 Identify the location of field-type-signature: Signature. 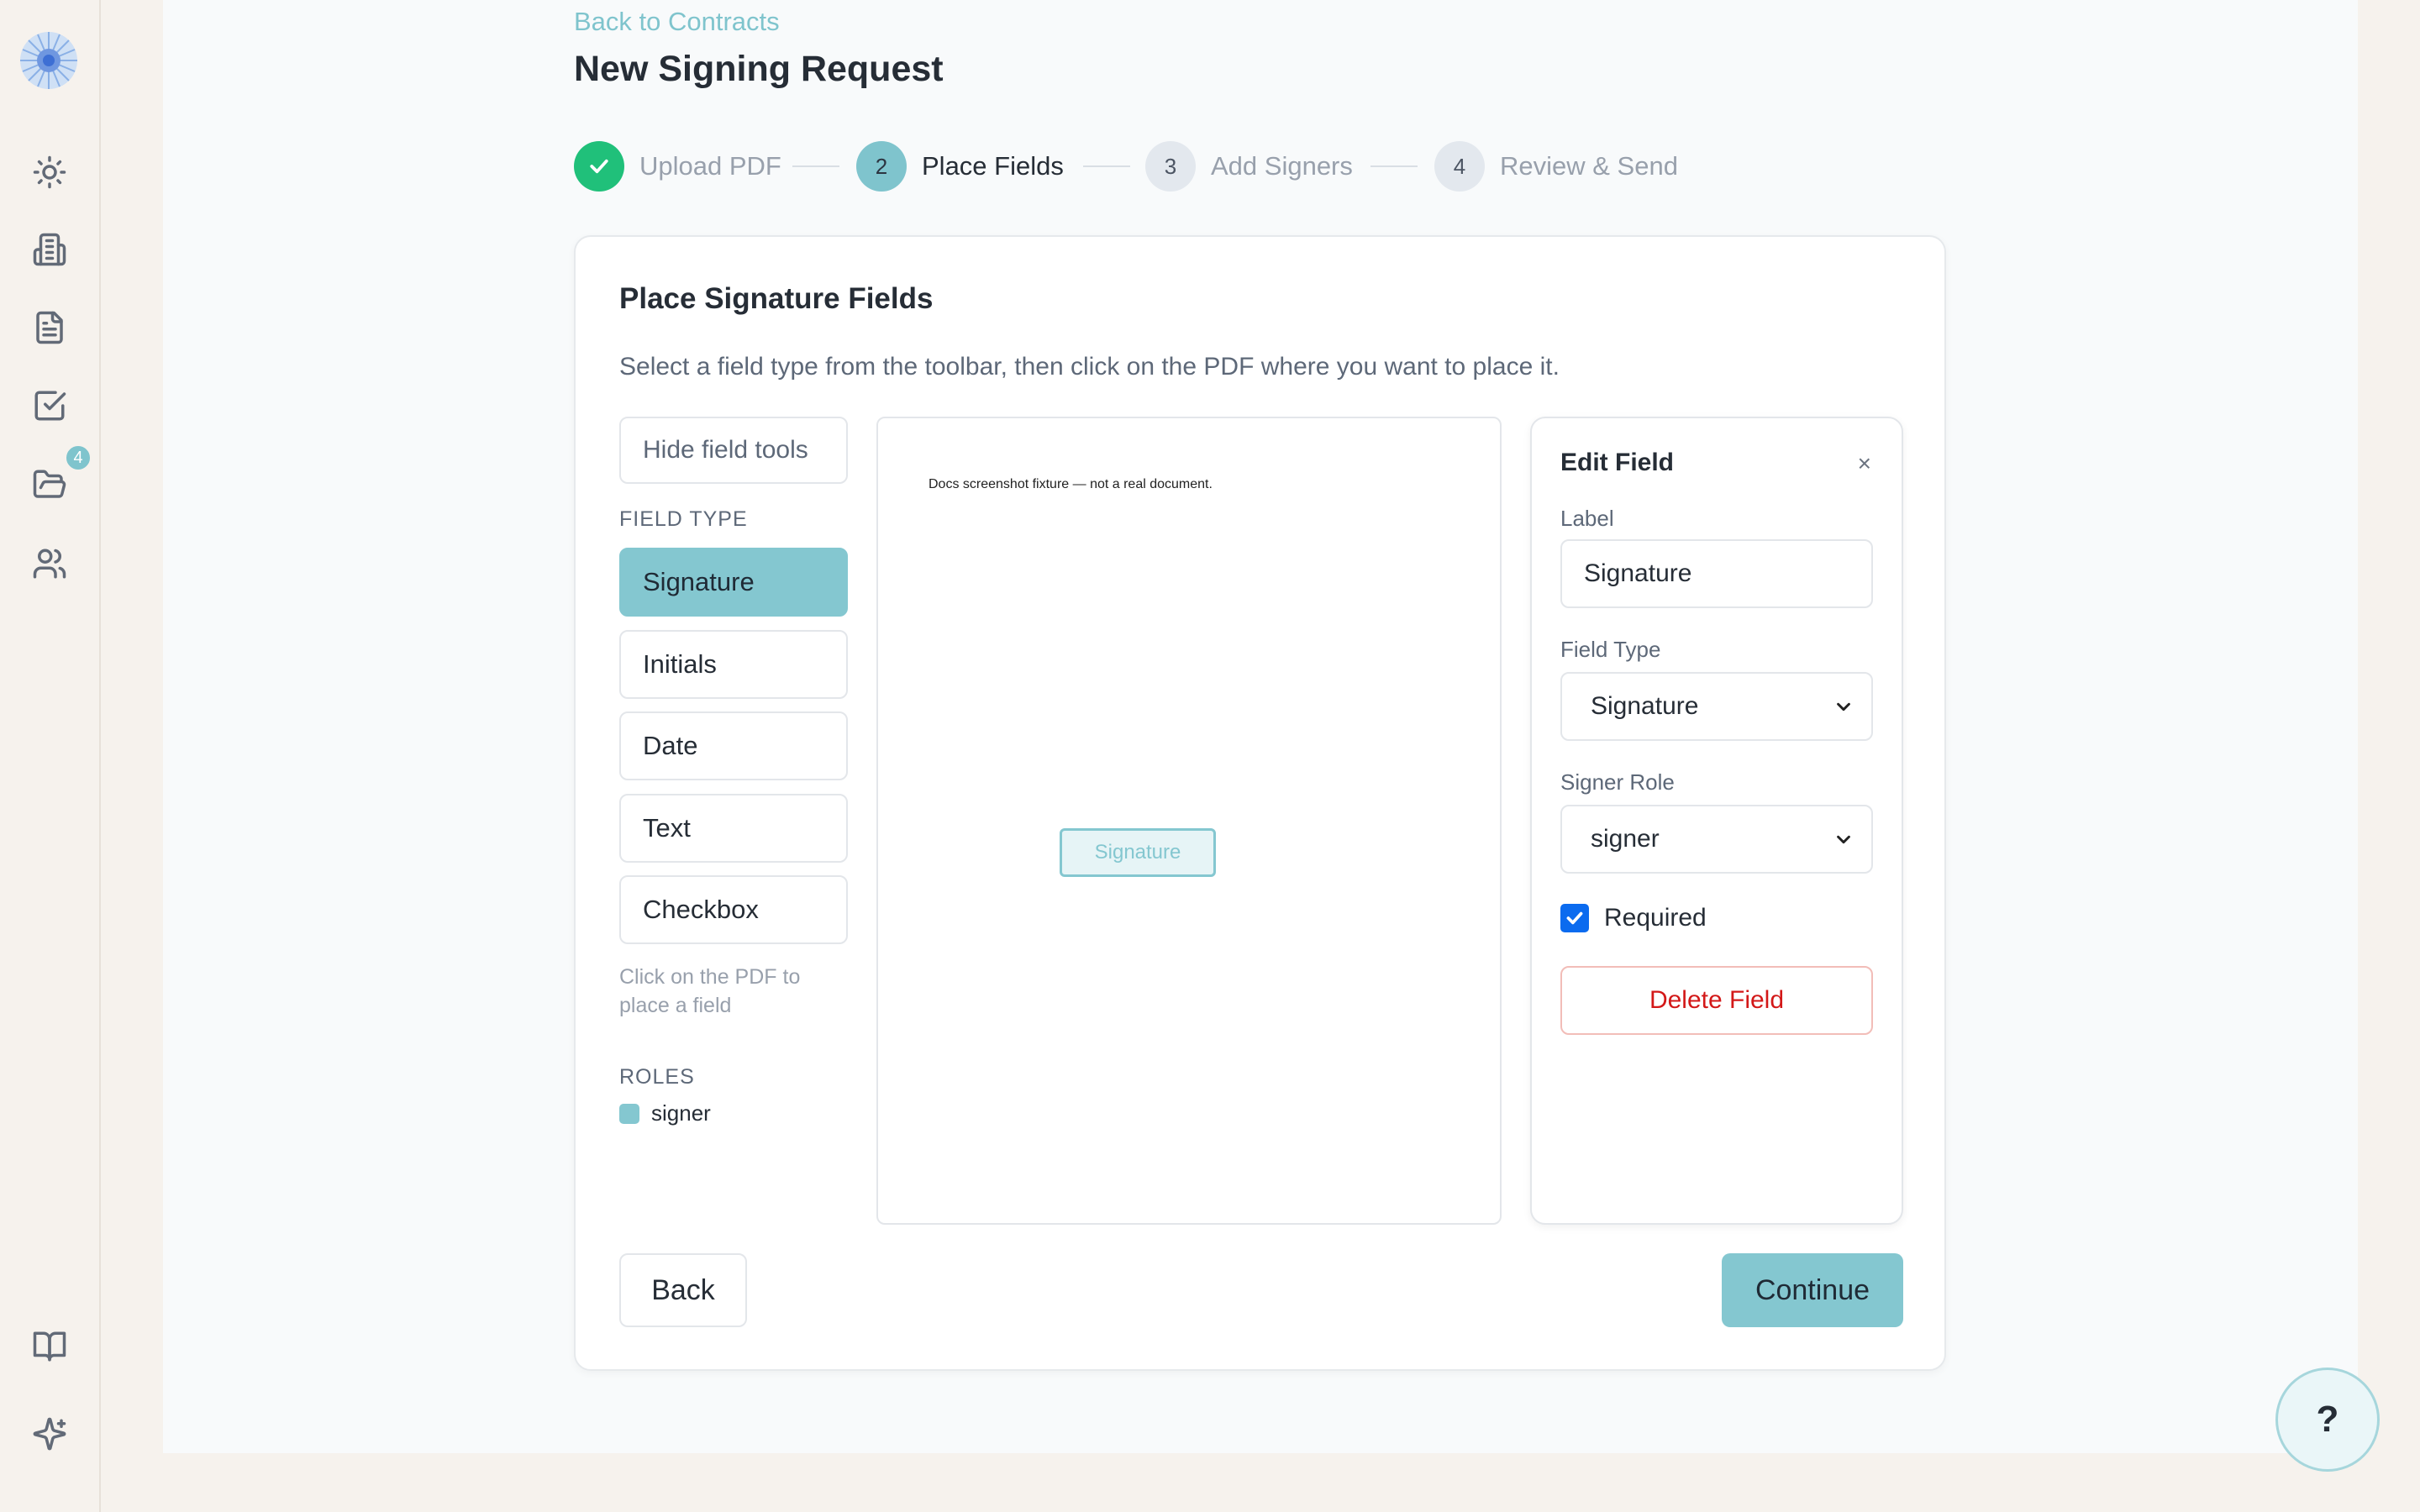
(734, 582).